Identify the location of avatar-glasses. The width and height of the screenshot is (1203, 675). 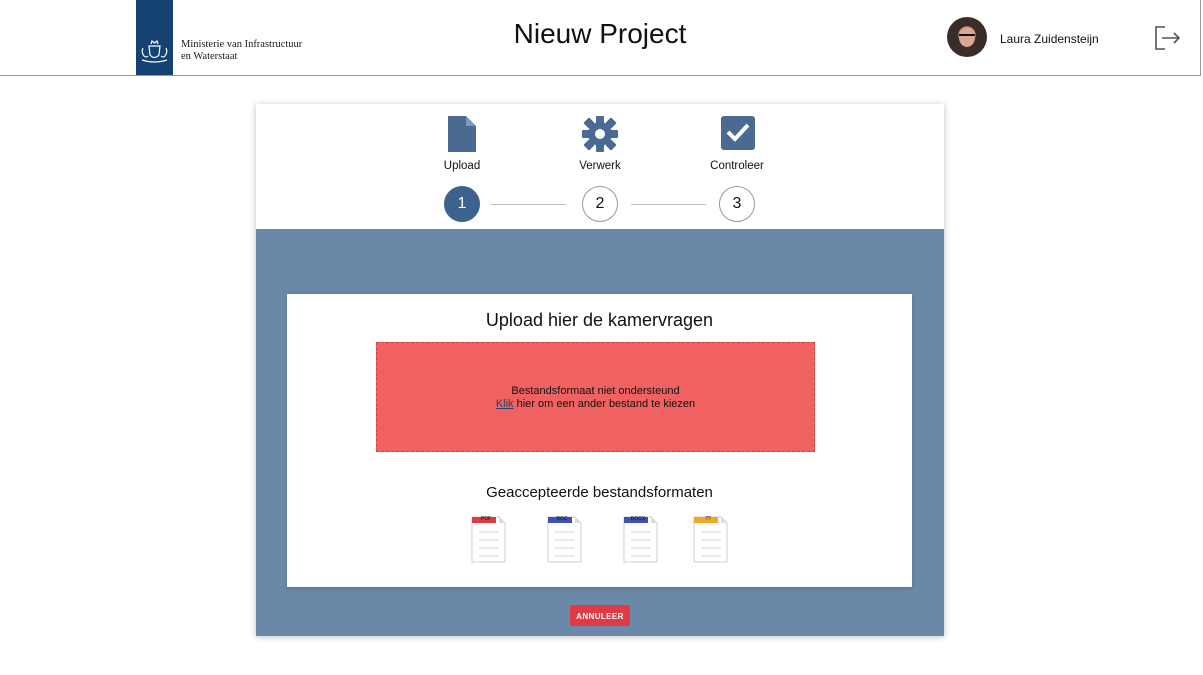
(967, 37).